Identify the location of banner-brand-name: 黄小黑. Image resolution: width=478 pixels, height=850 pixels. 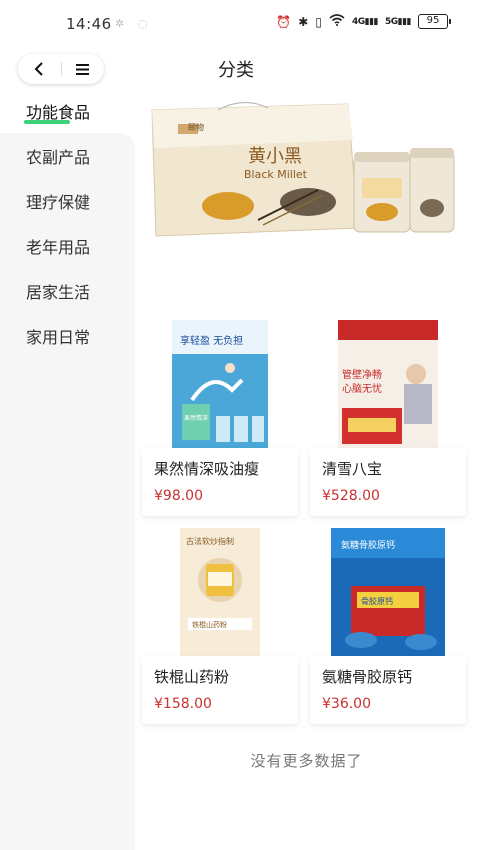
(275, 156).